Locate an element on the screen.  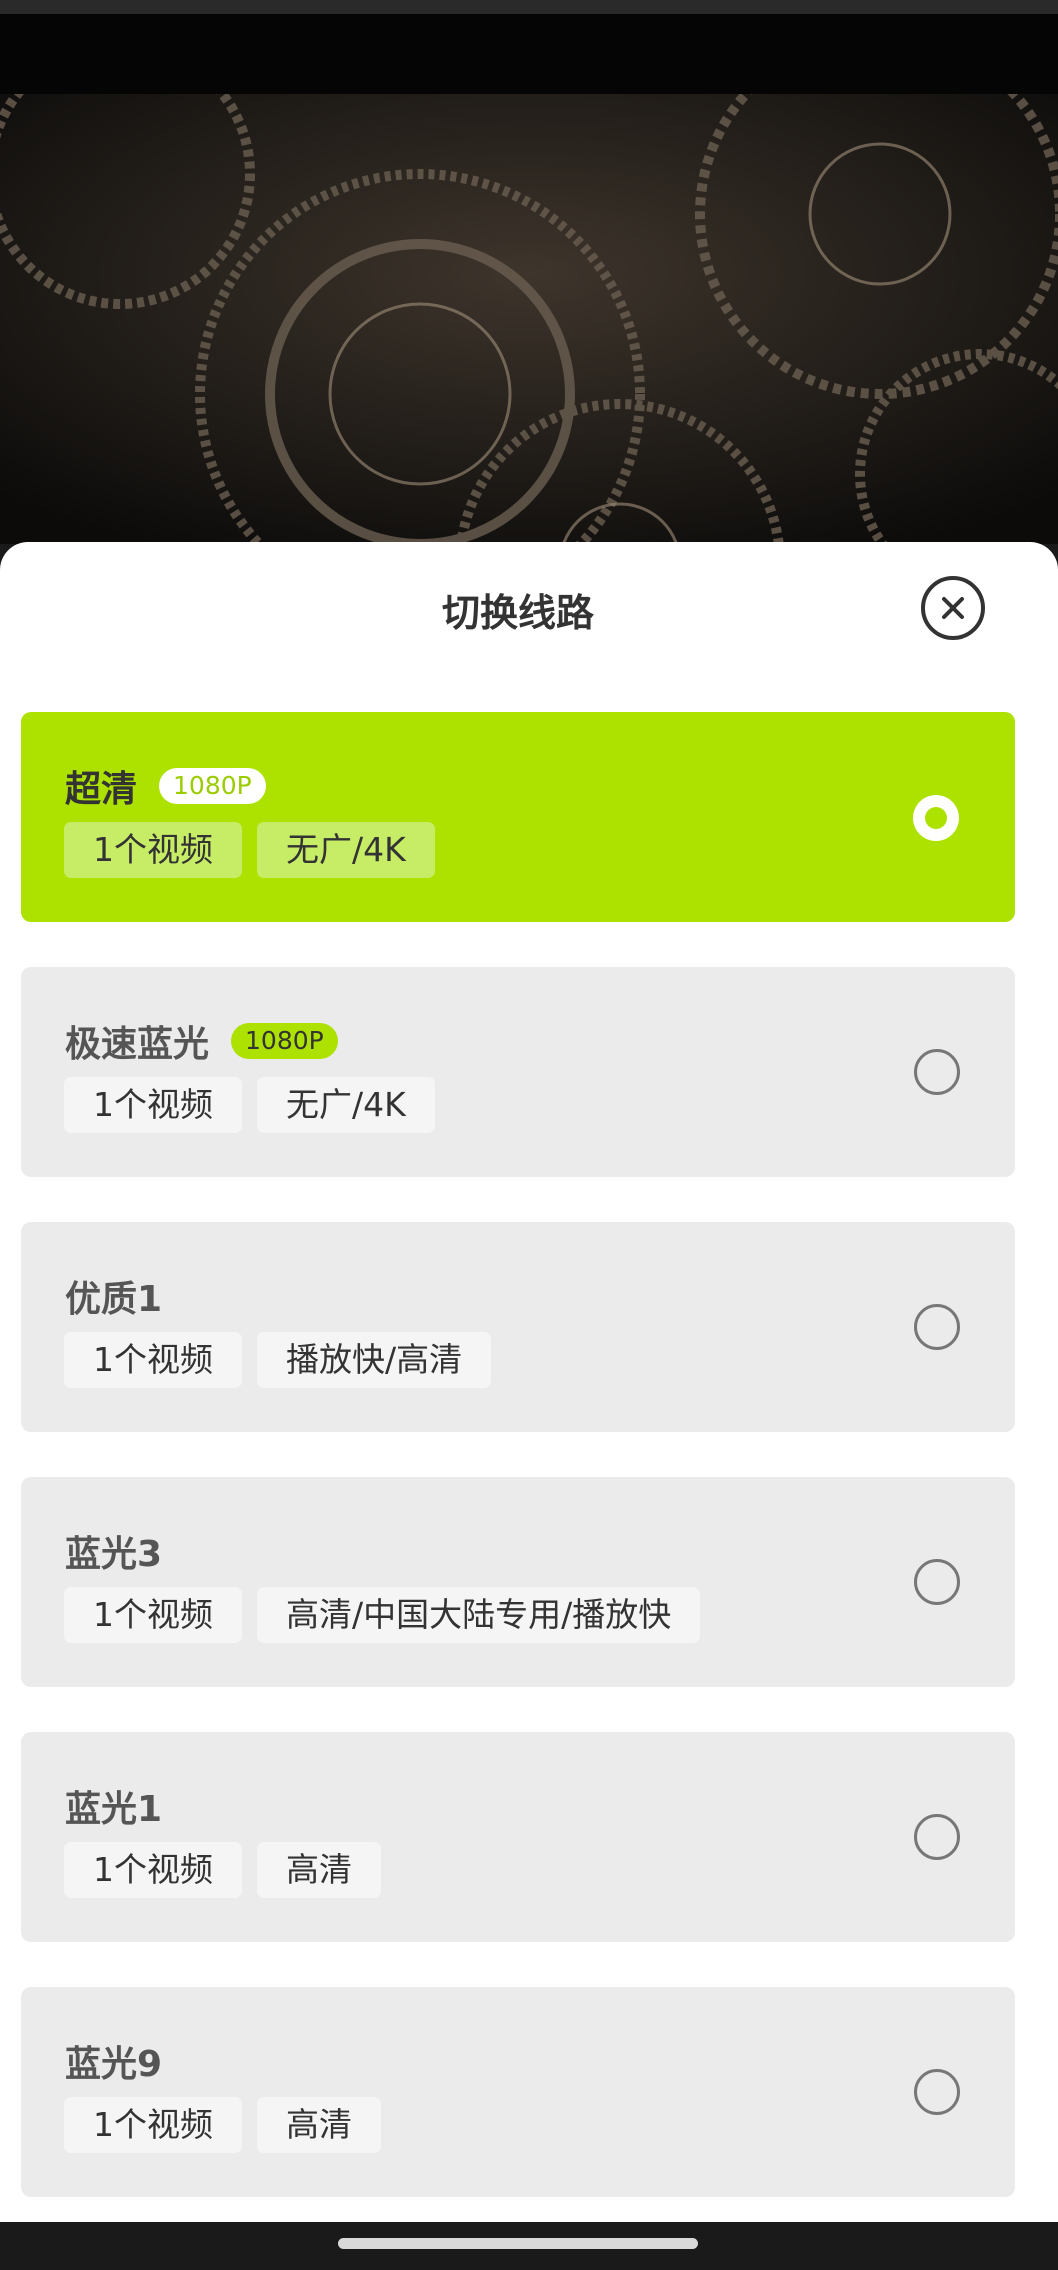
route-card-1: 极速蓝光 1080P 1个视频 无广/4K is located at coordinates (518, 1072).